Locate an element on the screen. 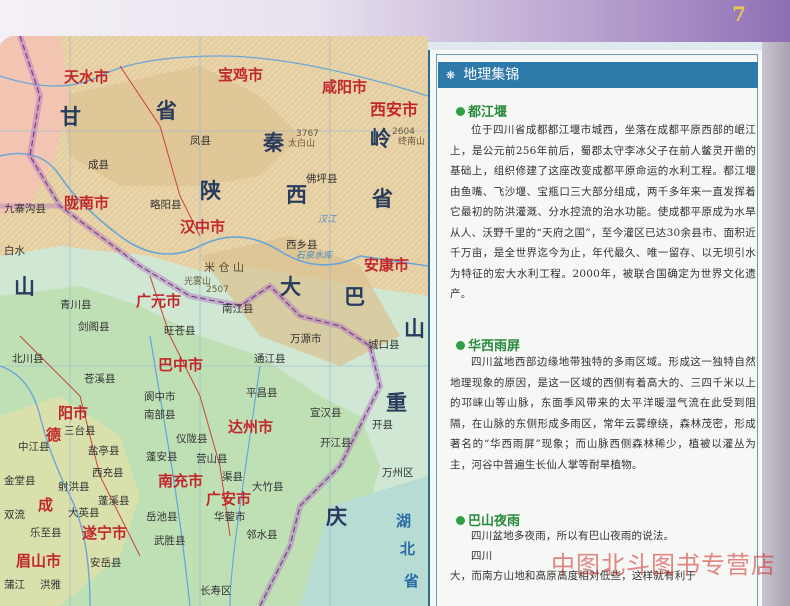 The width and height of the screenshot is (790, 606). county-label: 剑阁县 is located at coordinates (94, 327).